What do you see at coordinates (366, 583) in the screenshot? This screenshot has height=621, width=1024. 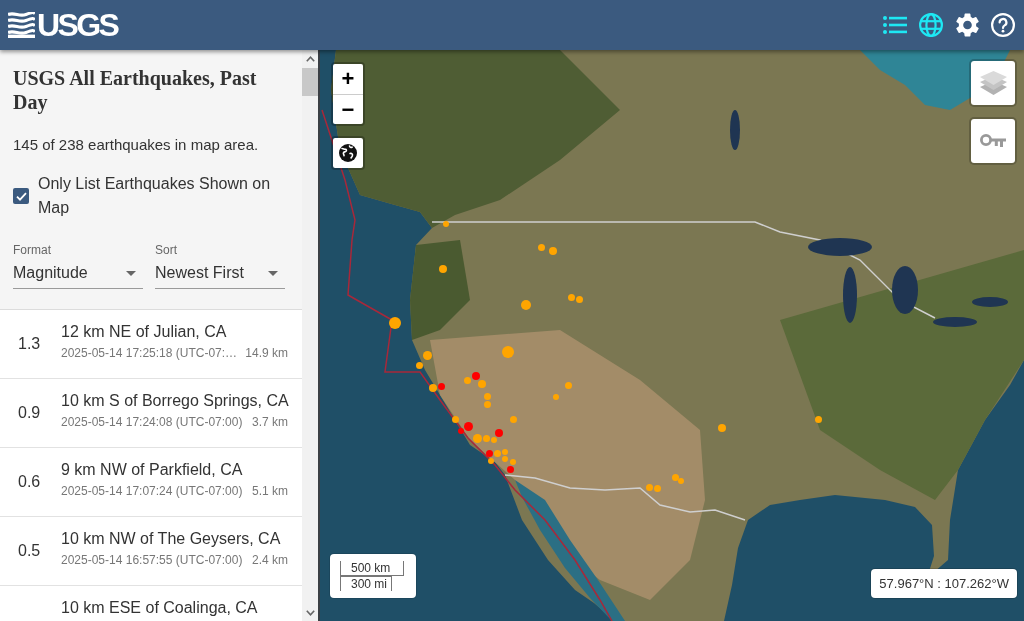 I see `scale-imperial-label: 300 mi` at bounding box center [366, 583].